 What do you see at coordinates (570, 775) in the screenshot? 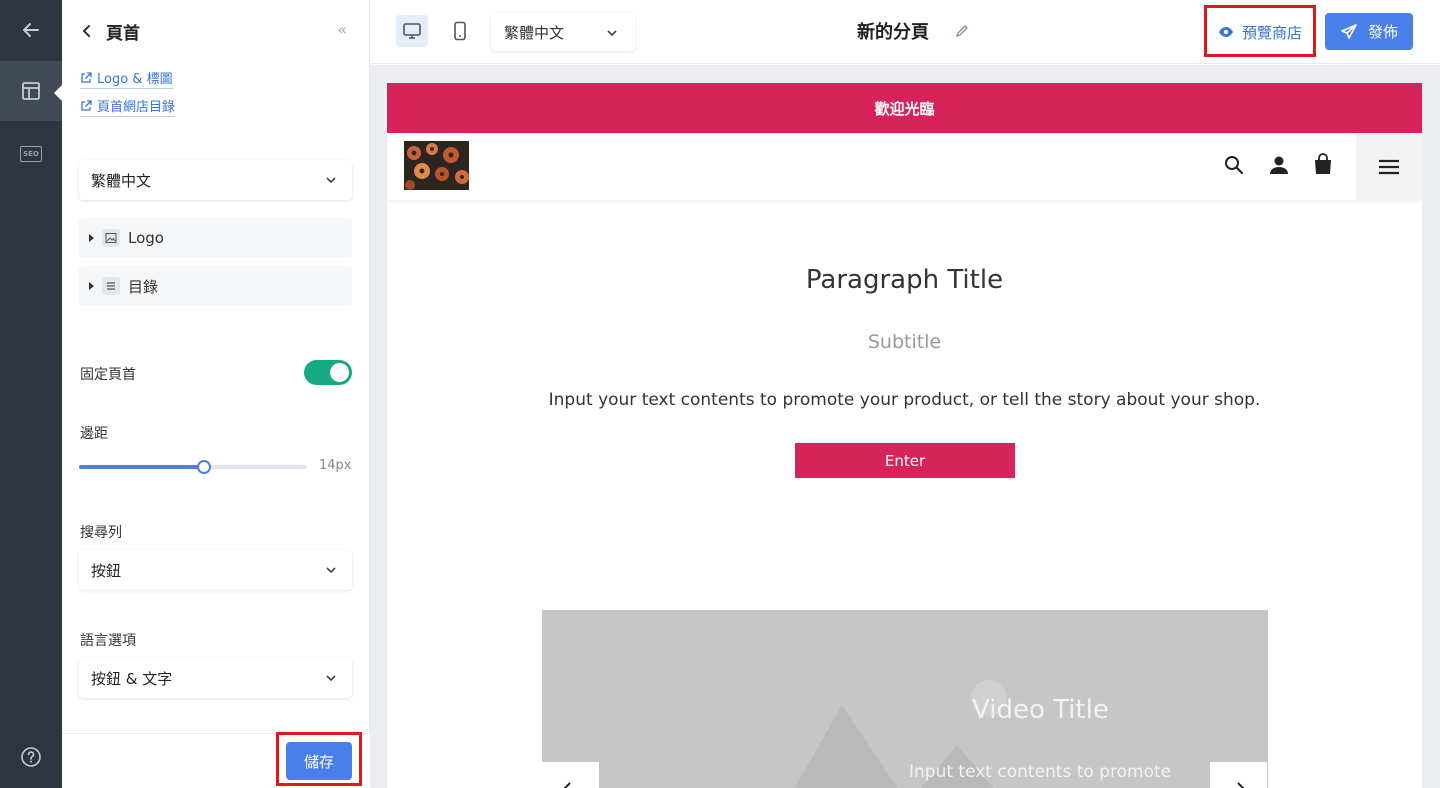
I see `video-prev-button` at bounding box center [570, 775].